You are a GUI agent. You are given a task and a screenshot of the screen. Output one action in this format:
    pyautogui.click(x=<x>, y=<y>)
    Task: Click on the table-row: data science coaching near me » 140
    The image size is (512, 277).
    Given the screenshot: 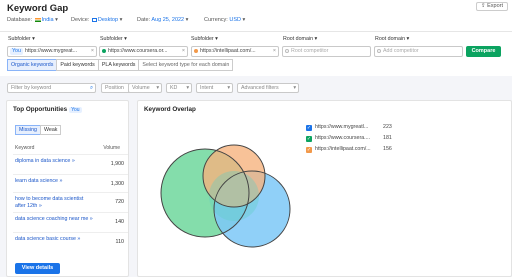 What is the action you would take?
    pyautogui.click(x=70, y=222)
    